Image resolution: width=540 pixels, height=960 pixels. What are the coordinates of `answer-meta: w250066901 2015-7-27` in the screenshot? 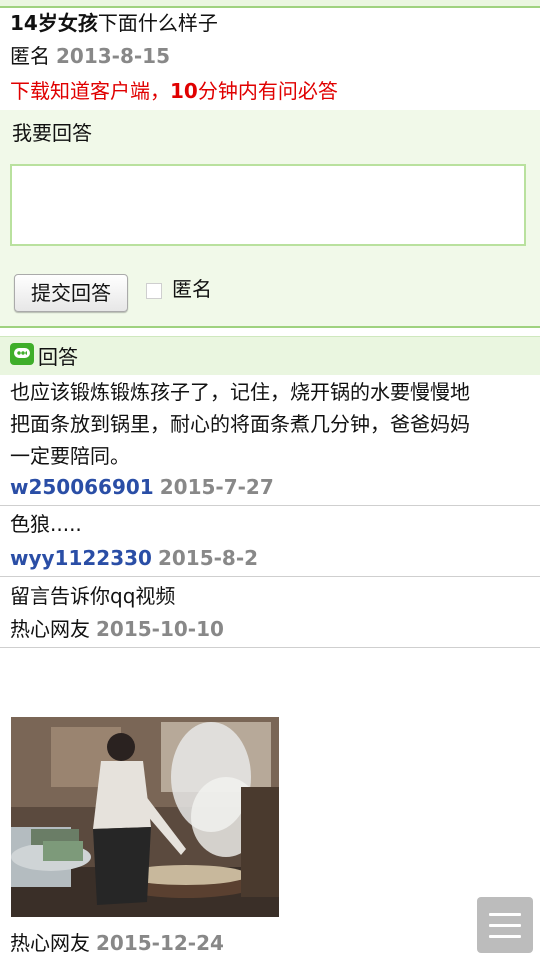 It's located at (142, 487).